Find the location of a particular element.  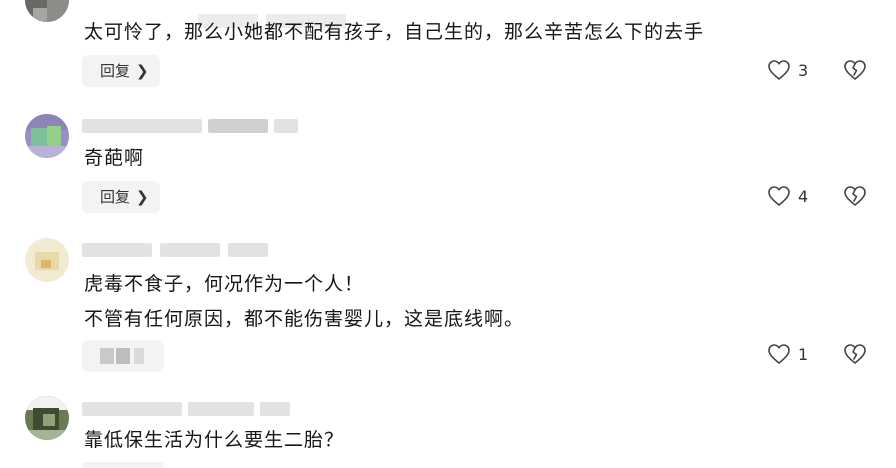

comment-text: 奇葩啊 is located at coordinates (114, 158).